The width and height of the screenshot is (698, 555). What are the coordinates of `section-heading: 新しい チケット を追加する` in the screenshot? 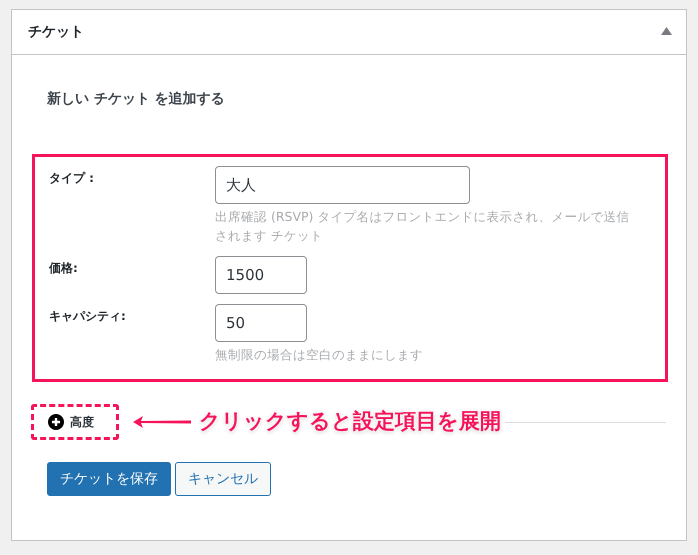 It's located at (136, 99).